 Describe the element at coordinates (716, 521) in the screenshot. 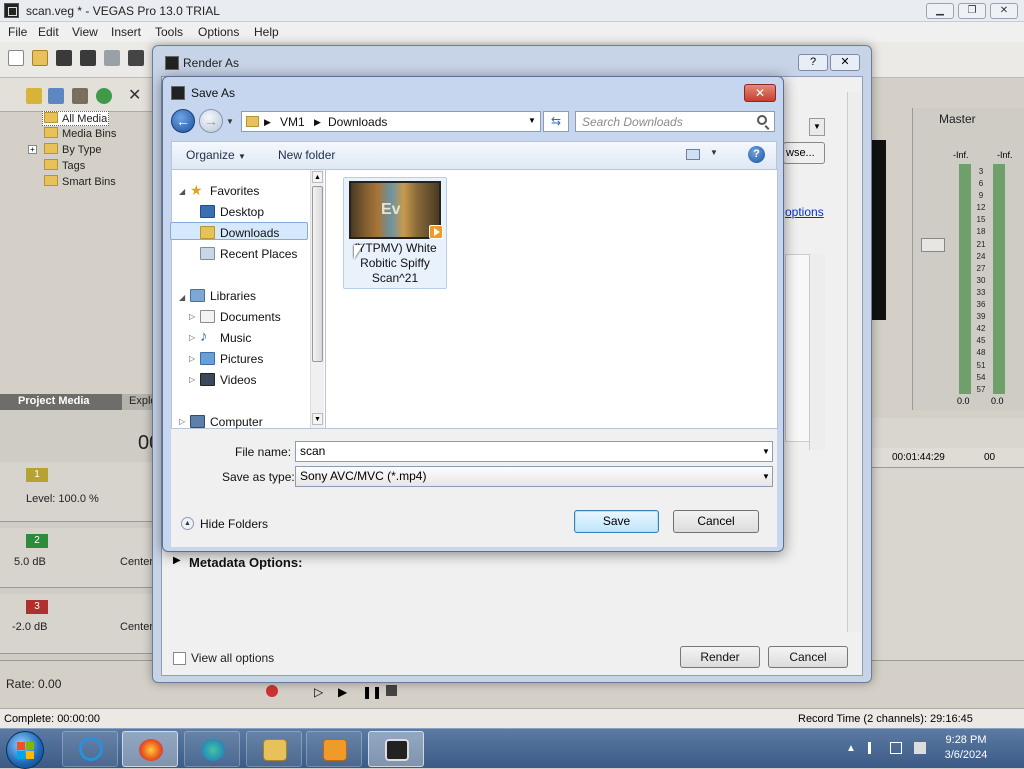

I see `cancel-button: Cancel` at that location.